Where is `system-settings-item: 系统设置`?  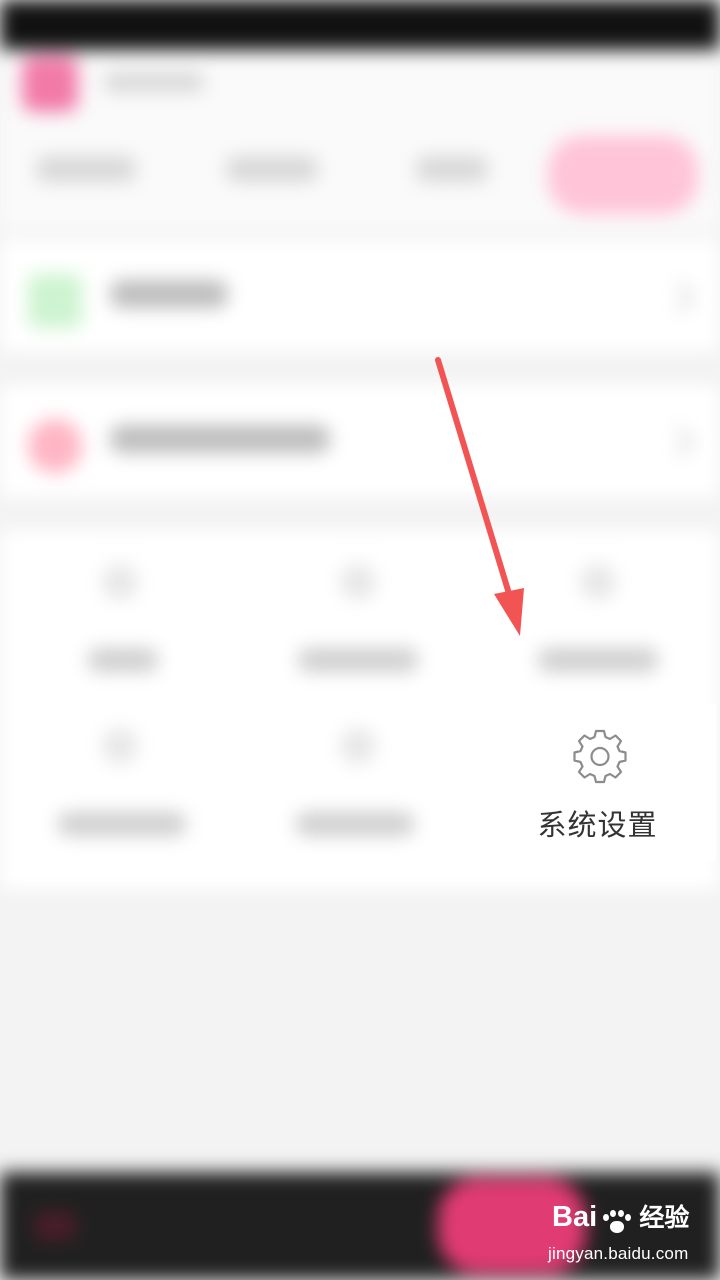
system-settings-item: 系统设置 is located at coordinates (597, 782).